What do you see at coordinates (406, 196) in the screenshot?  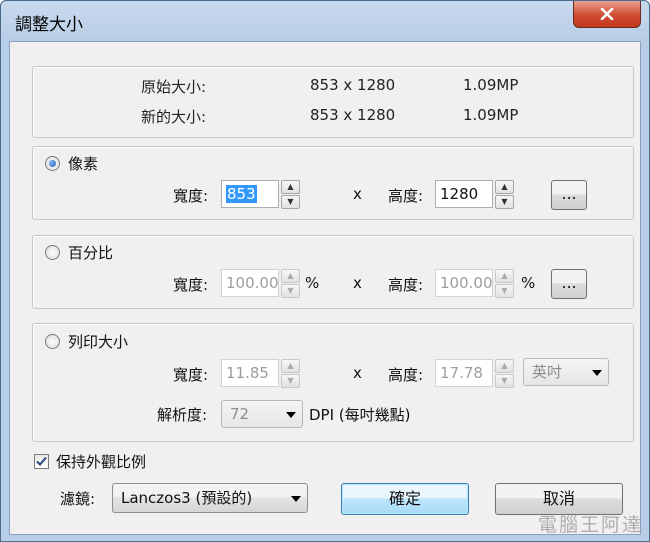 I see `pixels-height-label: 高度:` at bounding box center [406, 196].